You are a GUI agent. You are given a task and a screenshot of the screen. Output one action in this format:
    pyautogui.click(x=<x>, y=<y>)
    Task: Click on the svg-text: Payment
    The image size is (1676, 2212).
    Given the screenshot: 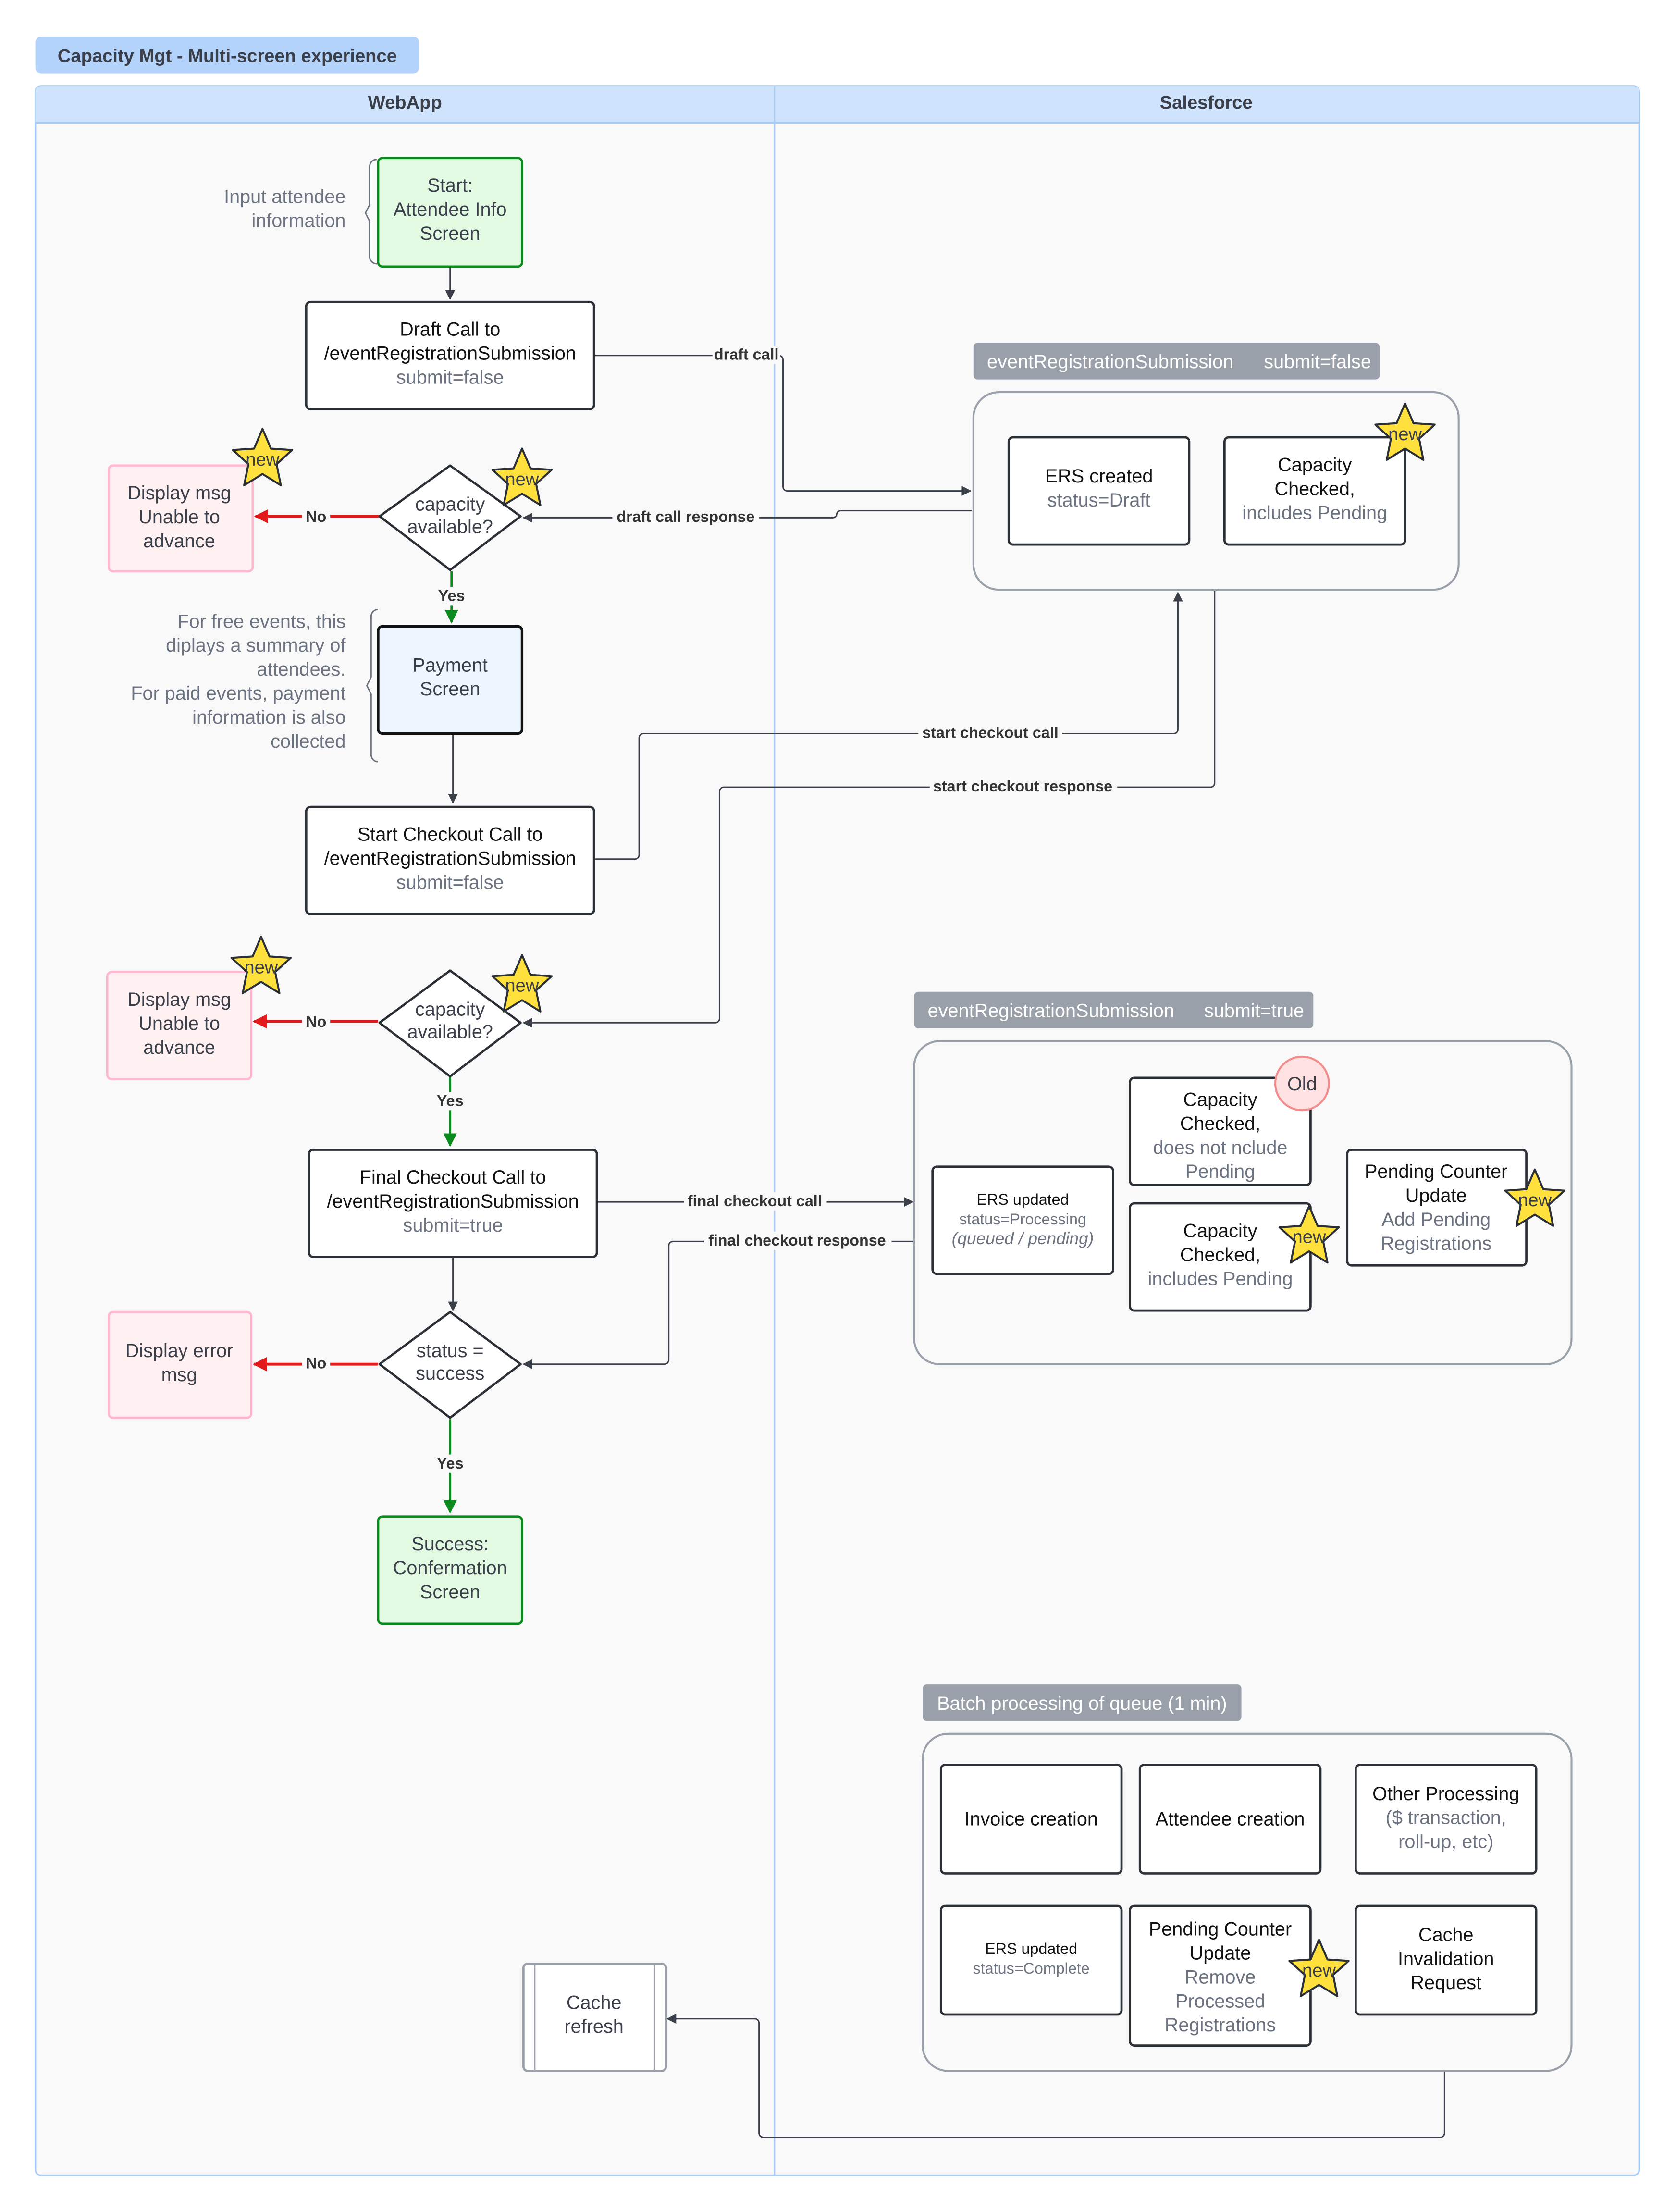 What is the action you would take?
    pyautogui.click(x=450, y=665)
    